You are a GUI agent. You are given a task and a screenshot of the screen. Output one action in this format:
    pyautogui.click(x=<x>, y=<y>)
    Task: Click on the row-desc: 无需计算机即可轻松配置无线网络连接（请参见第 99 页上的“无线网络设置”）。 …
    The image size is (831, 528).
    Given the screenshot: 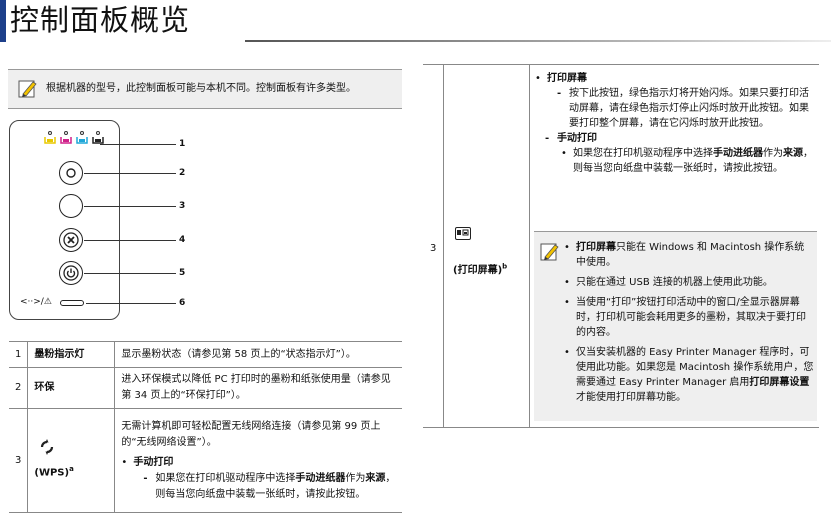 What is the action you would take?
    pyautogui.click(x=258, y=460)
    